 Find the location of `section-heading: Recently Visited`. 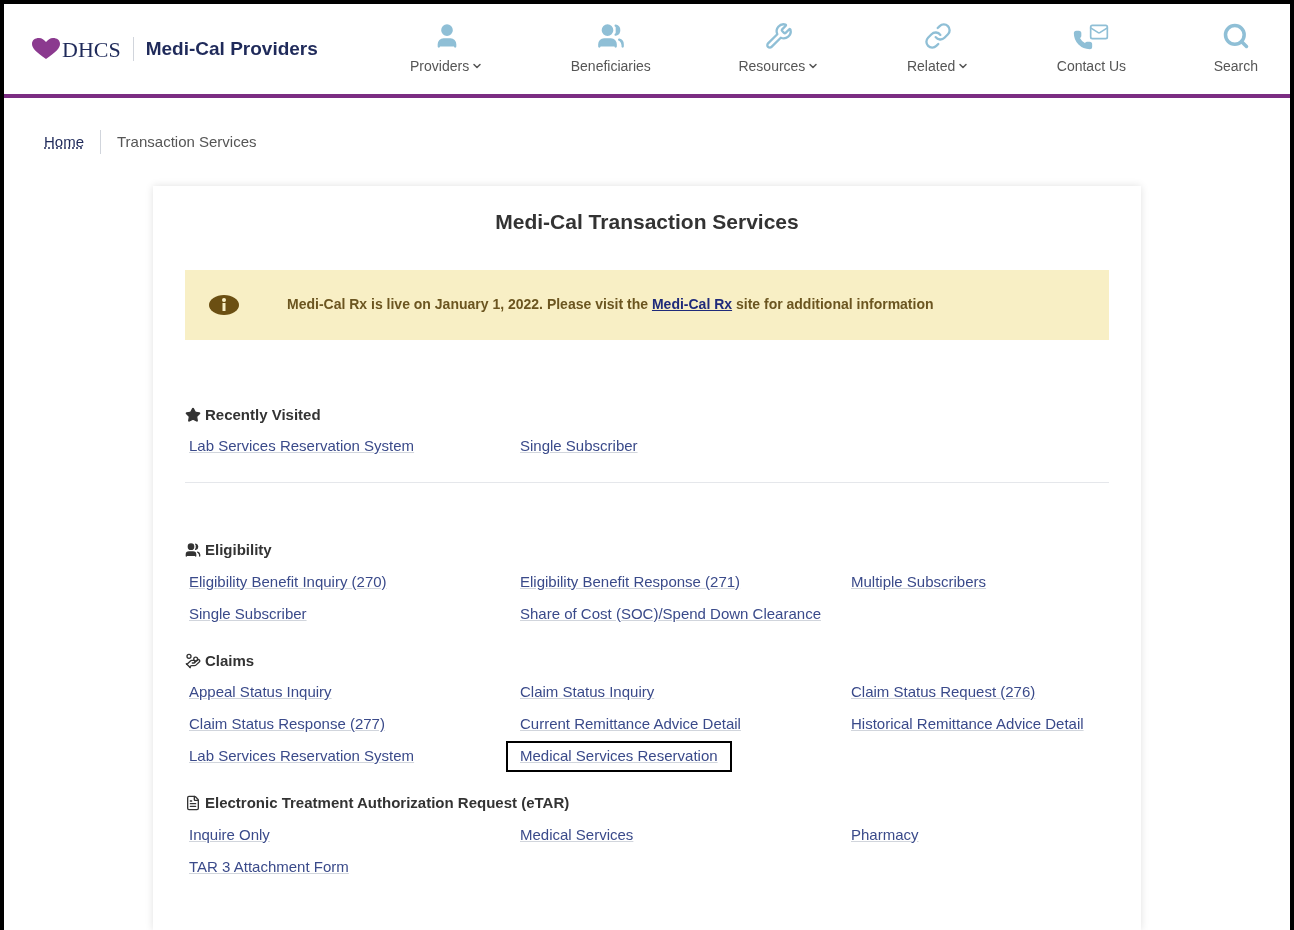

section-heading: Recently Visited is located at coordinates (263, 414).